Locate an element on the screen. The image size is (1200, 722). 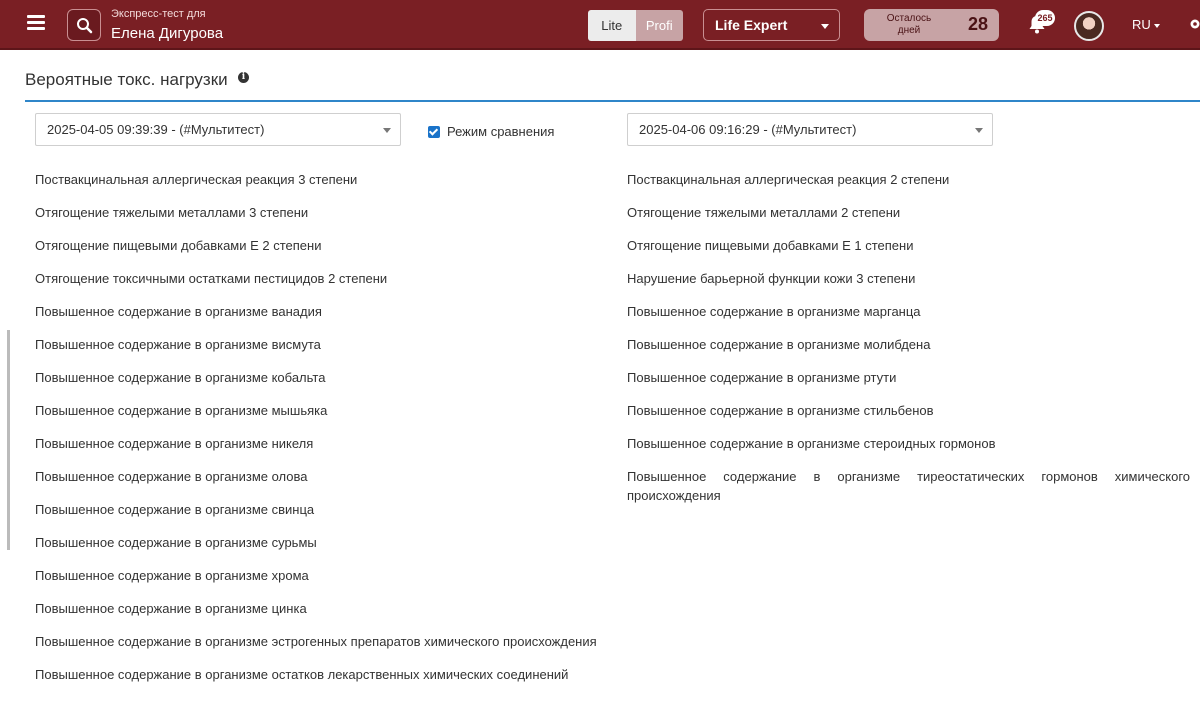
info-icon: i is located at coordinates (243, 77).